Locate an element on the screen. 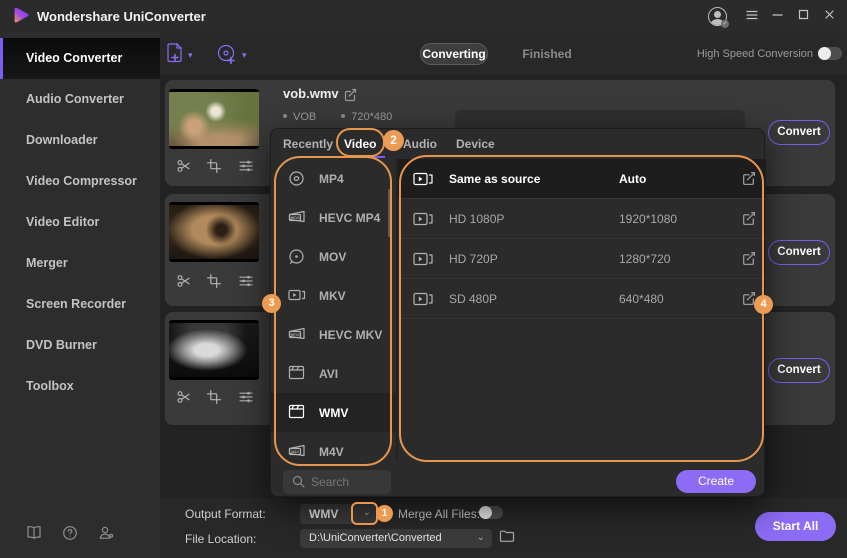  sidebar-item-screen-recorder: Screen Recorder is located at coordinates (80, 304).